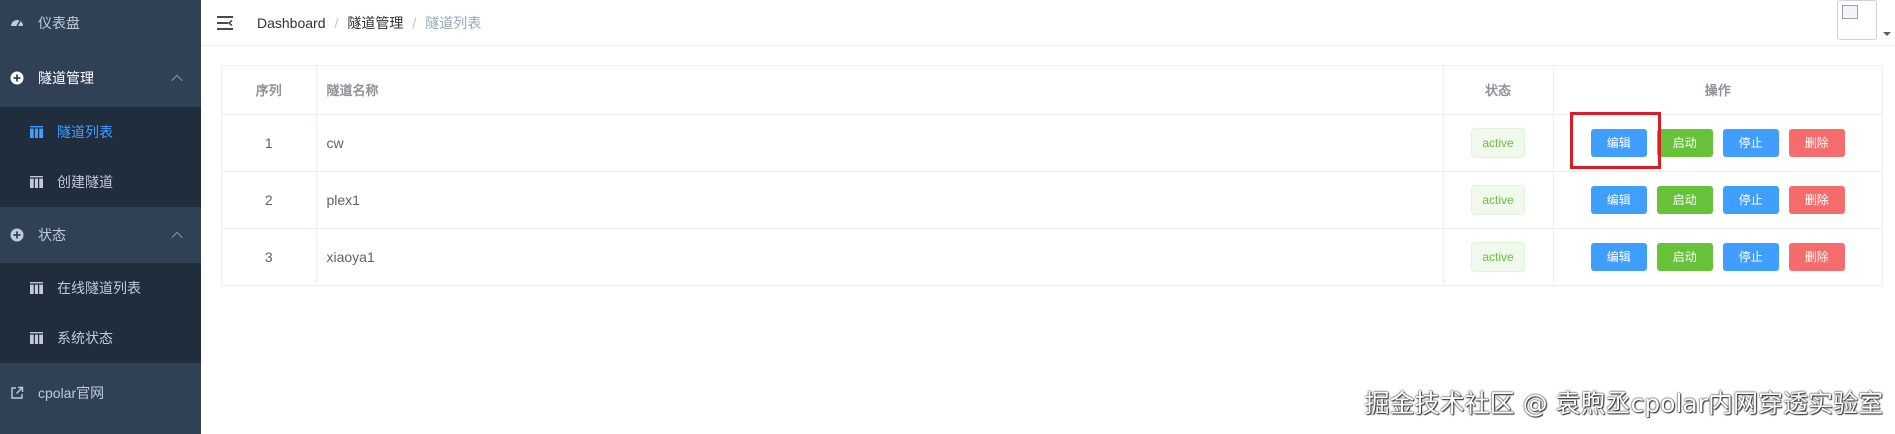 This screenshot has width=1895, height=434. What do you see at coordinates (85, 132) in the screenshot?
I see `sidebar-item-label: 隧道列表` at bounding box center [85, 132].